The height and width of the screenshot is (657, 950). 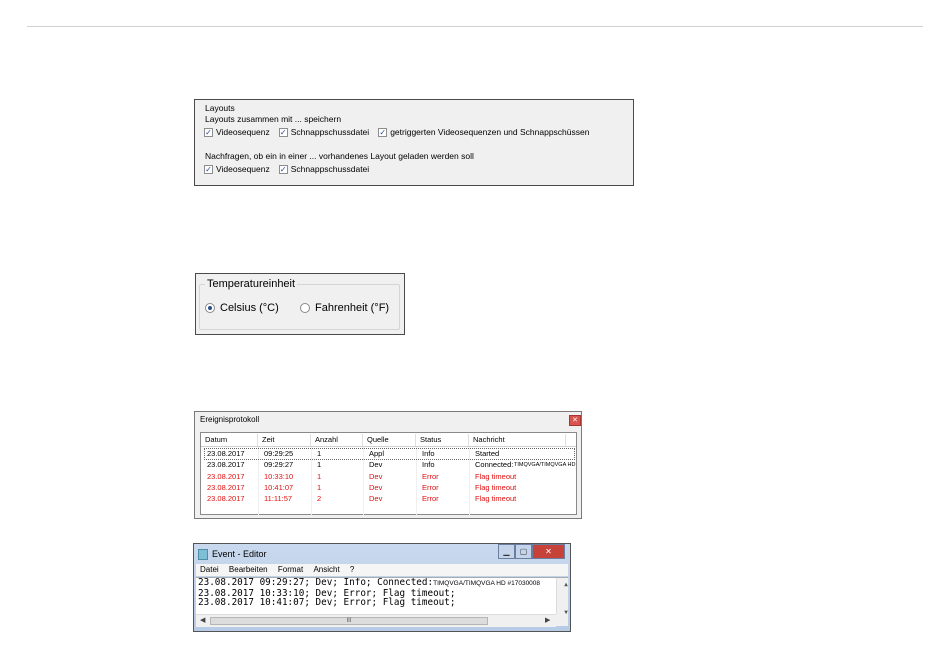 What do you see at coordinates (305, 308) in the screenshot?
I see `radio-unselected-icon` at bounding box center [305, 308].